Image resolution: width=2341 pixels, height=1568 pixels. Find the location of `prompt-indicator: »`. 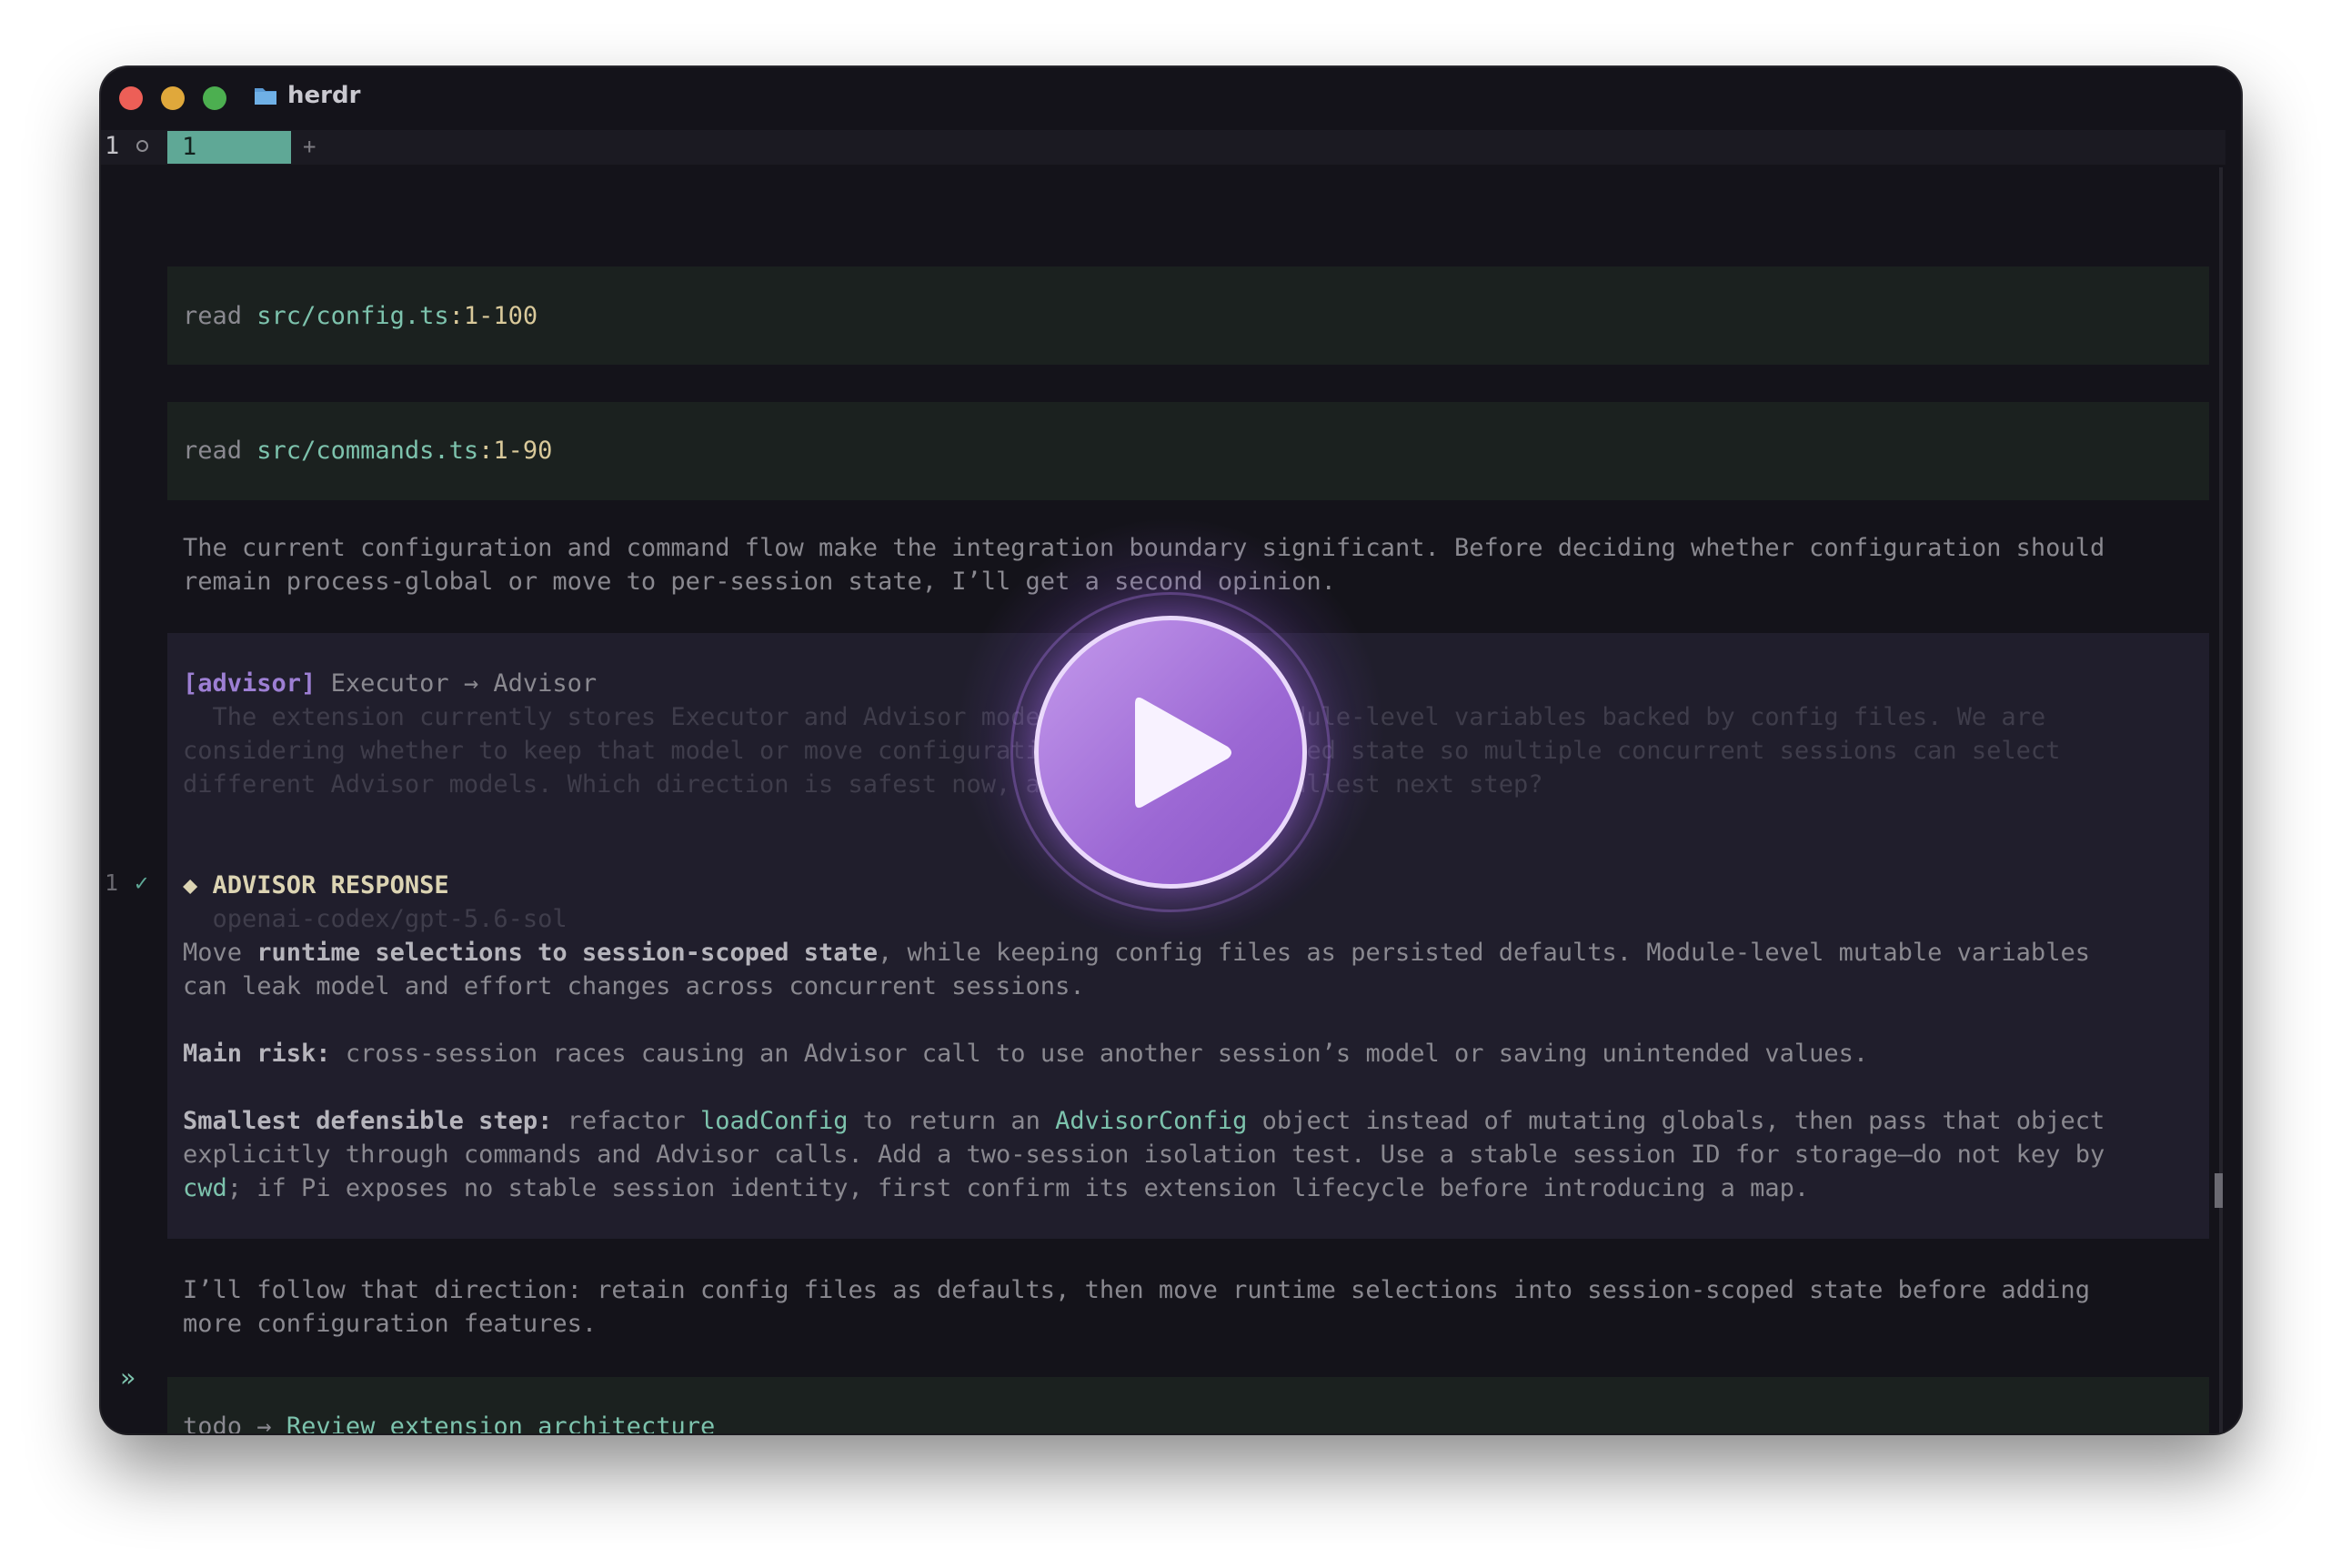

prompt-indicator: » is located at coordinates (128, 1377).